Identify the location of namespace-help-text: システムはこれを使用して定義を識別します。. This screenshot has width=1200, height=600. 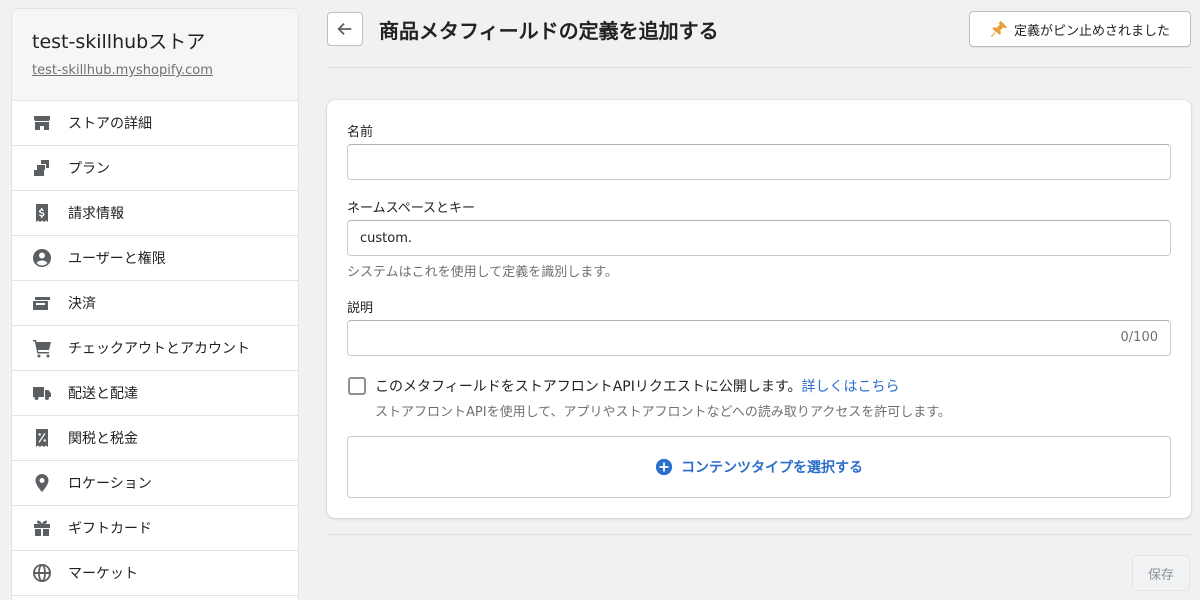
(482, 272).